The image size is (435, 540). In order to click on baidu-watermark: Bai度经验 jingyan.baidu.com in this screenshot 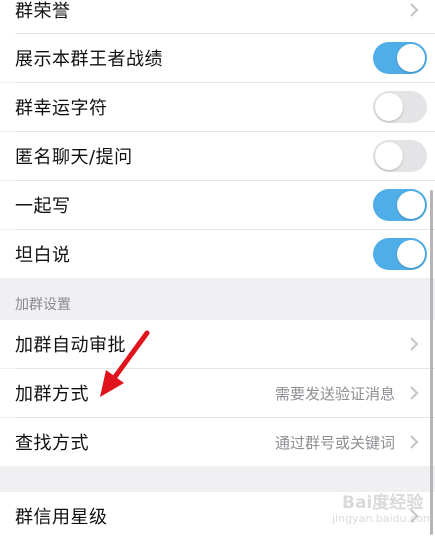, I will do `click(376, 508)`.